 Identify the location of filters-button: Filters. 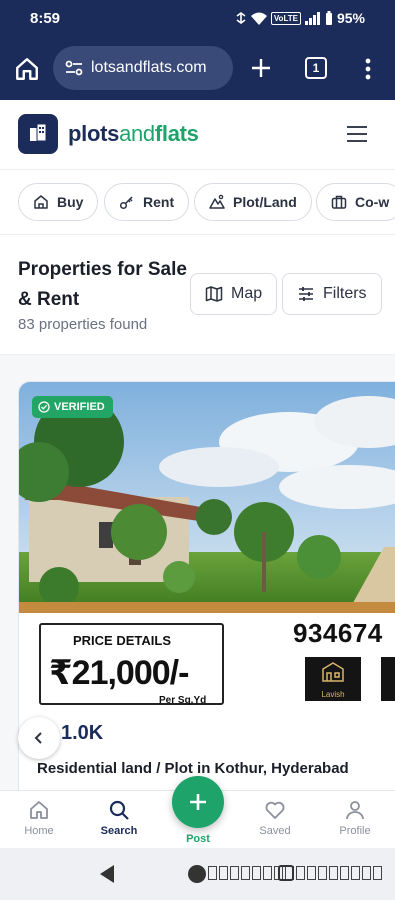
(332, 294).